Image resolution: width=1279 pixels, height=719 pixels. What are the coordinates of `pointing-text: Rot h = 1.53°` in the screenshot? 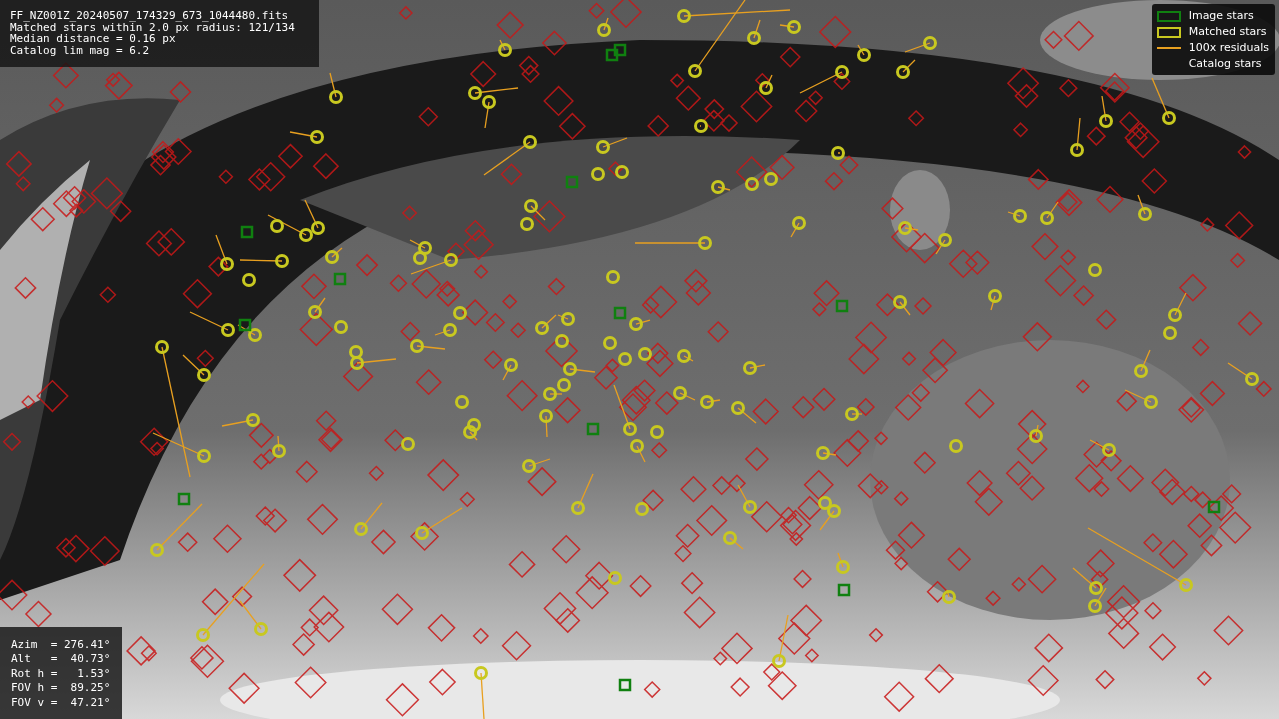 It's located at (61, 673).